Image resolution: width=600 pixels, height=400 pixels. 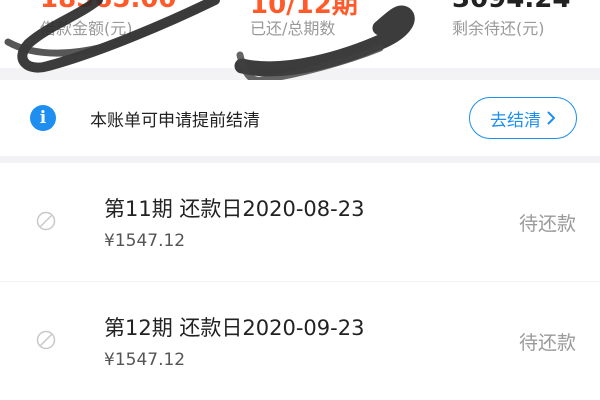 I want to click on loan-amount-label: 借款金额(元), so click(x=86, y=28).